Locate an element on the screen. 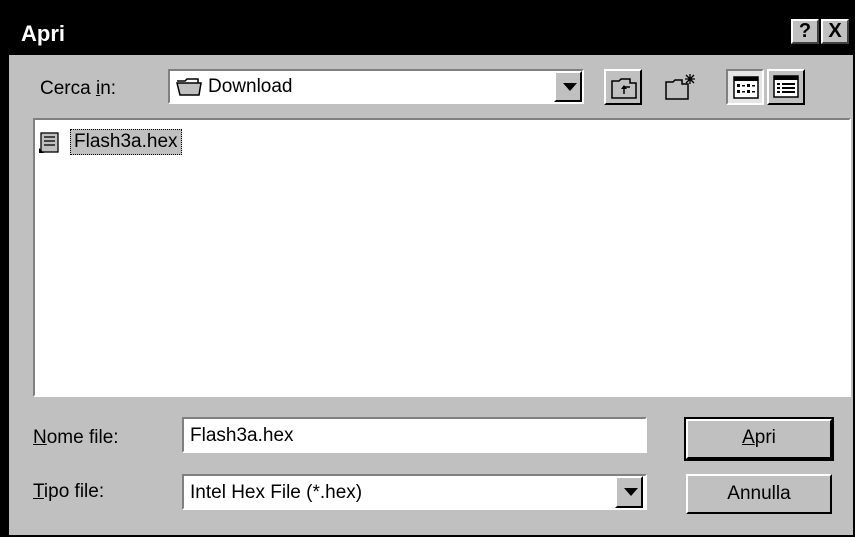 The width and height of the screenshot is (855, 537). open-button: Apri is located at coordinates (759, 439).